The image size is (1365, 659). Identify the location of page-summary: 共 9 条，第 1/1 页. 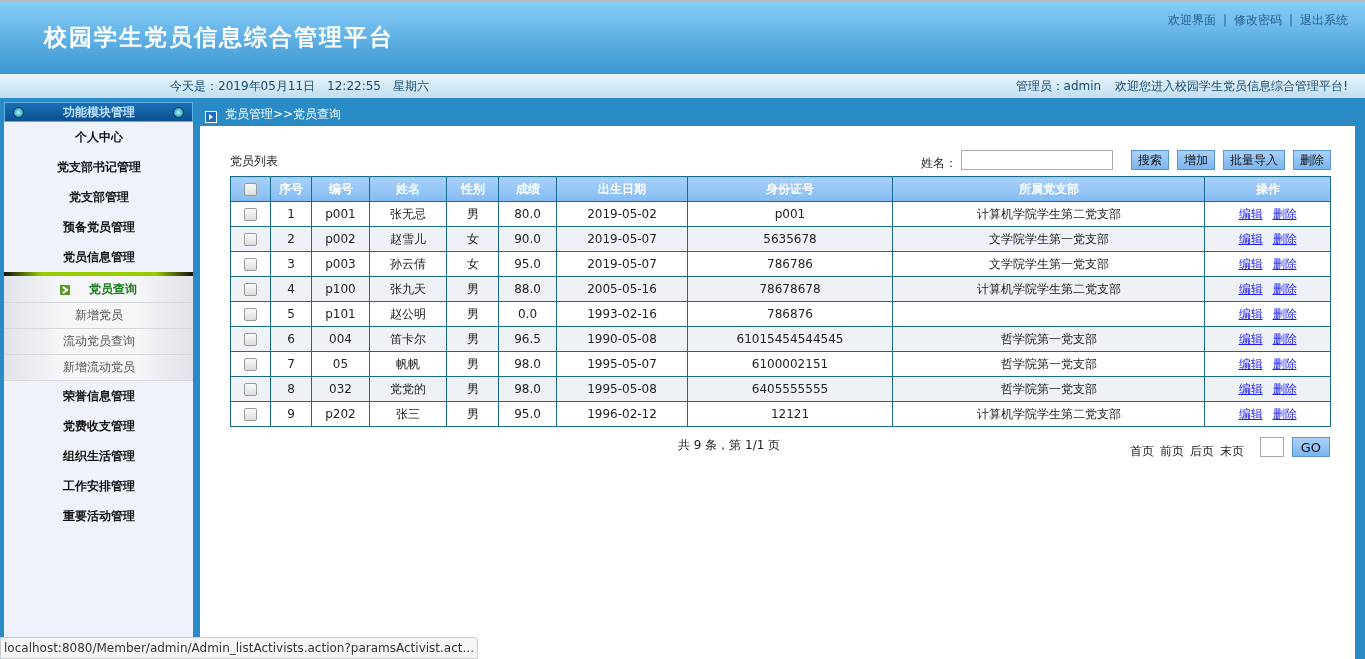
(729, 445).